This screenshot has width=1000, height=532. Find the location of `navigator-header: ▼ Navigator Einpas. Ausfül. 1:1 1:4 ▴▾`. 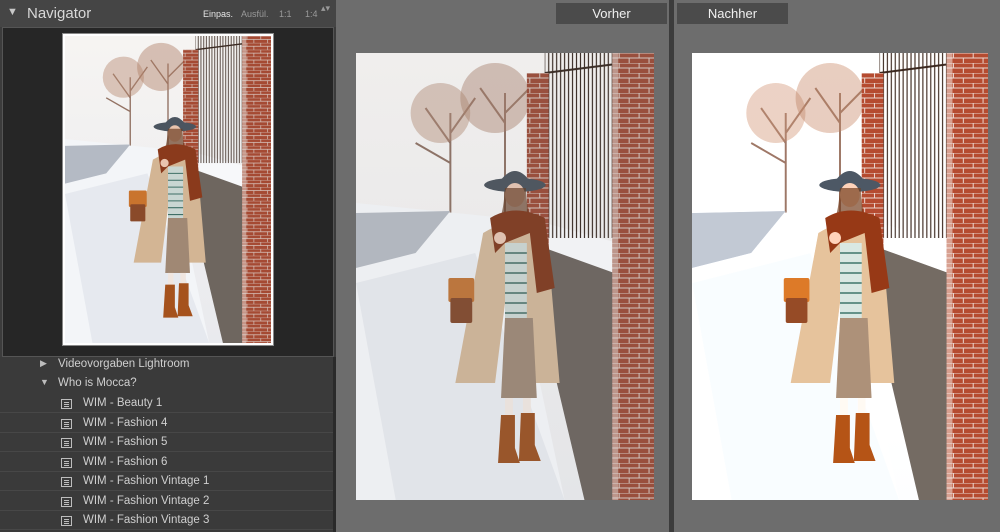

navigator-header: ▼ Navigator Einpas. Ausfül. 1:1 1:4 ▴▾ is located at coordinates (168, 13).